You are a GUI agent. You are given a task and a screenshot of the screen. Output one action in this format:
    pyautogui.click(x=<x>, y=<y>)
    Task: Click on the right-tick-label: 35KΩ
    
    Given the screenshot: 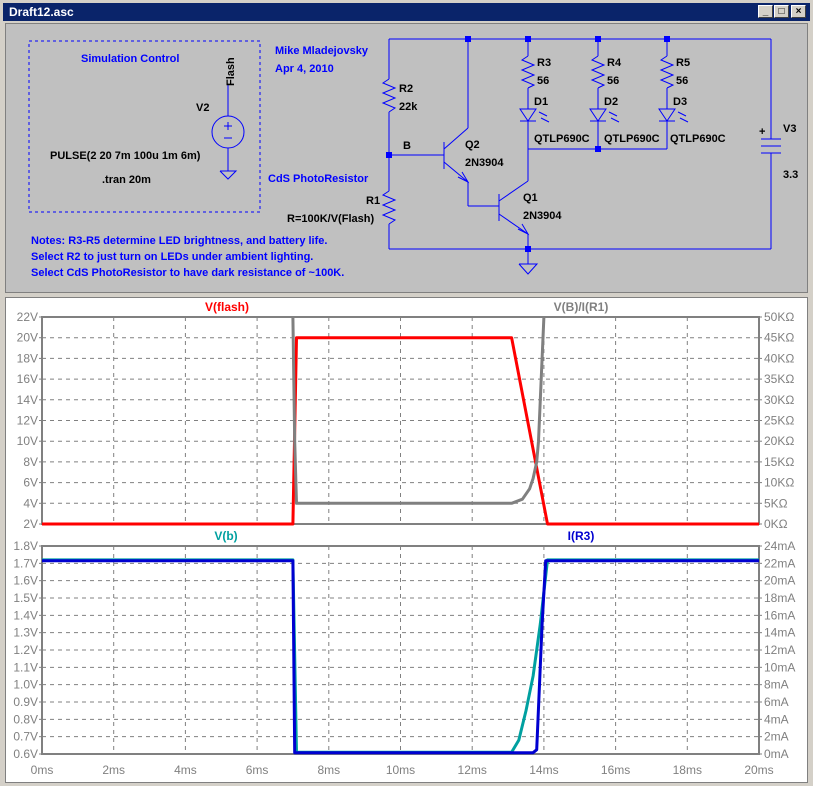 What is the action you would take?
    pyautogui.click(x=779, y=379)
    